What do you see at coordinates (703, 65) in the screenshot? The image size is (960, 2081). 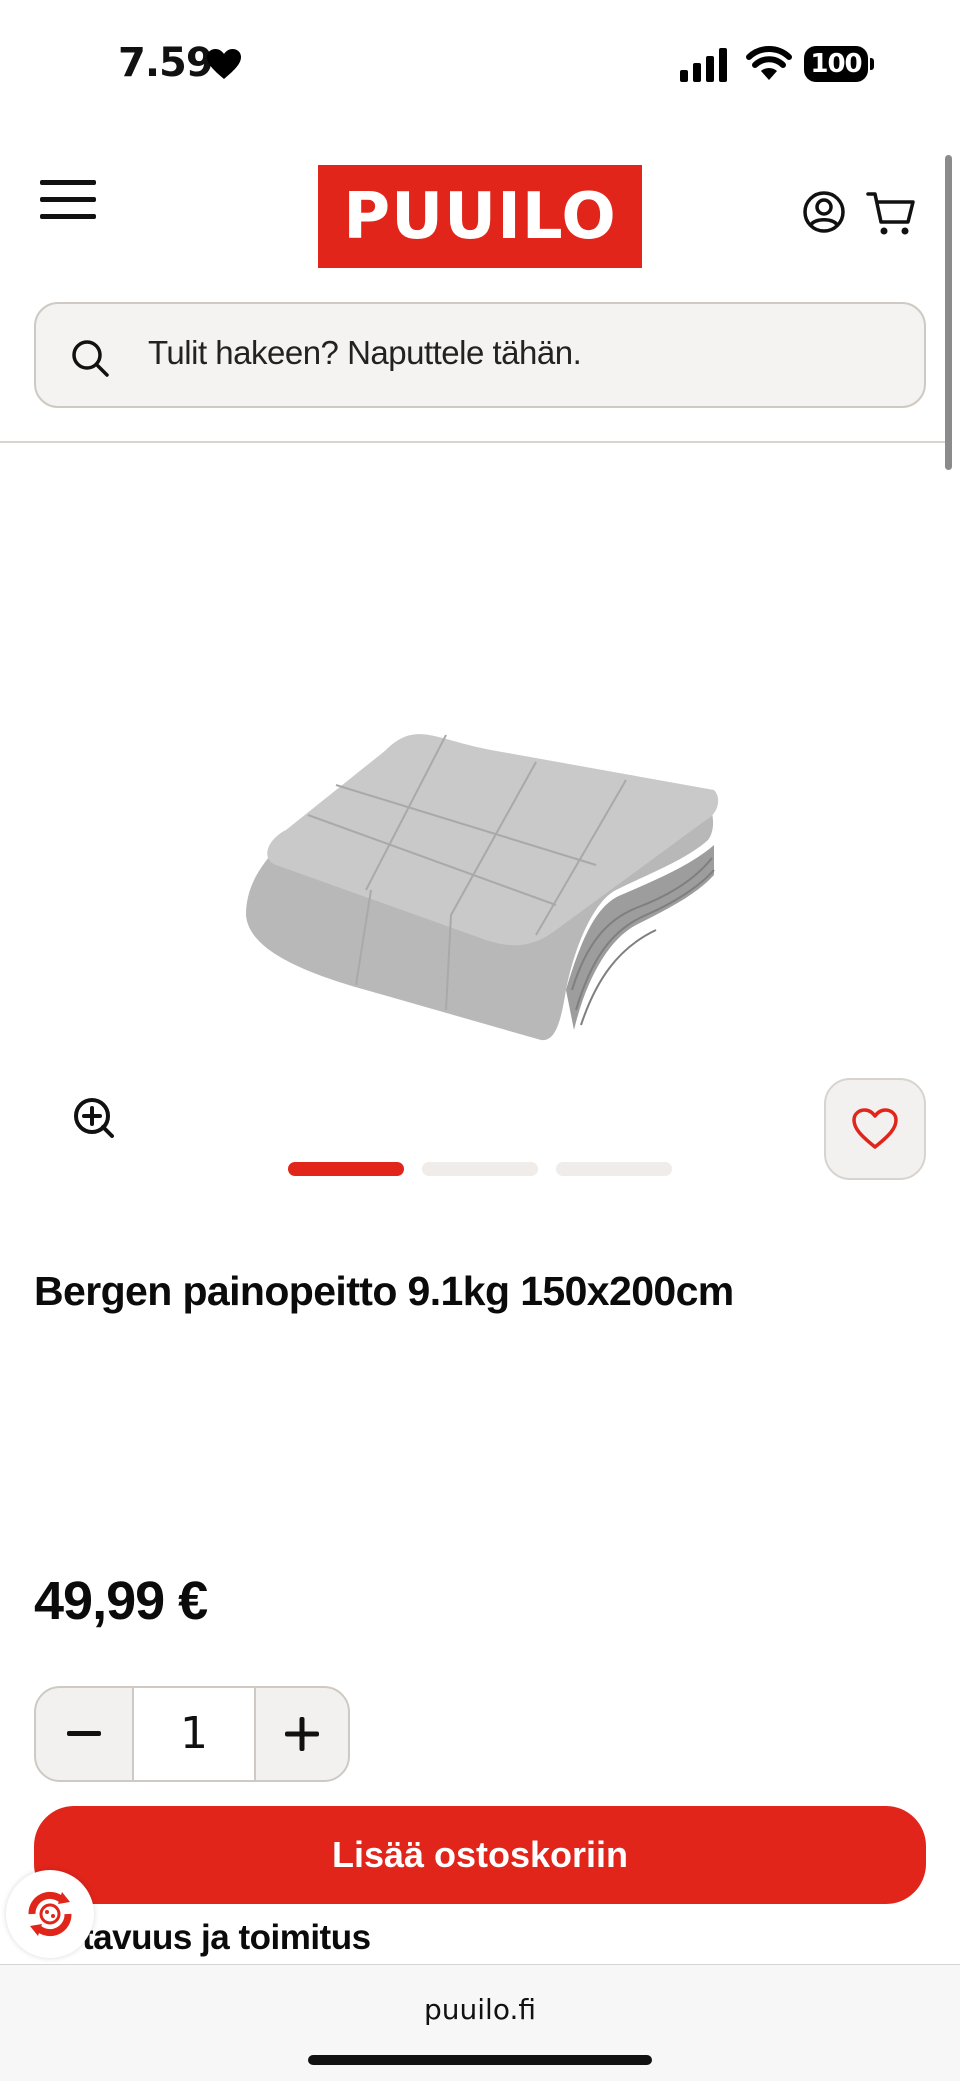 I see `cellular-signal-icon` at bounding box center [703, 65].